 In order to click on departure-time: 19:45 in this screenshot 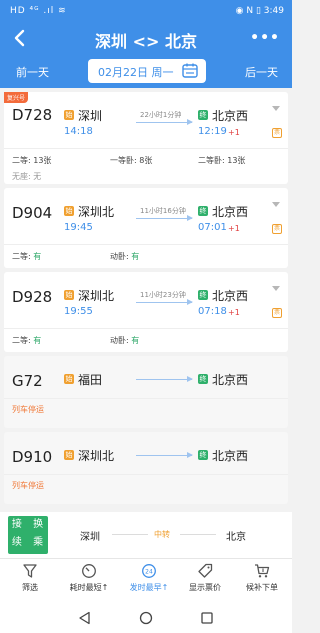, I will do `click(78, 227)`.